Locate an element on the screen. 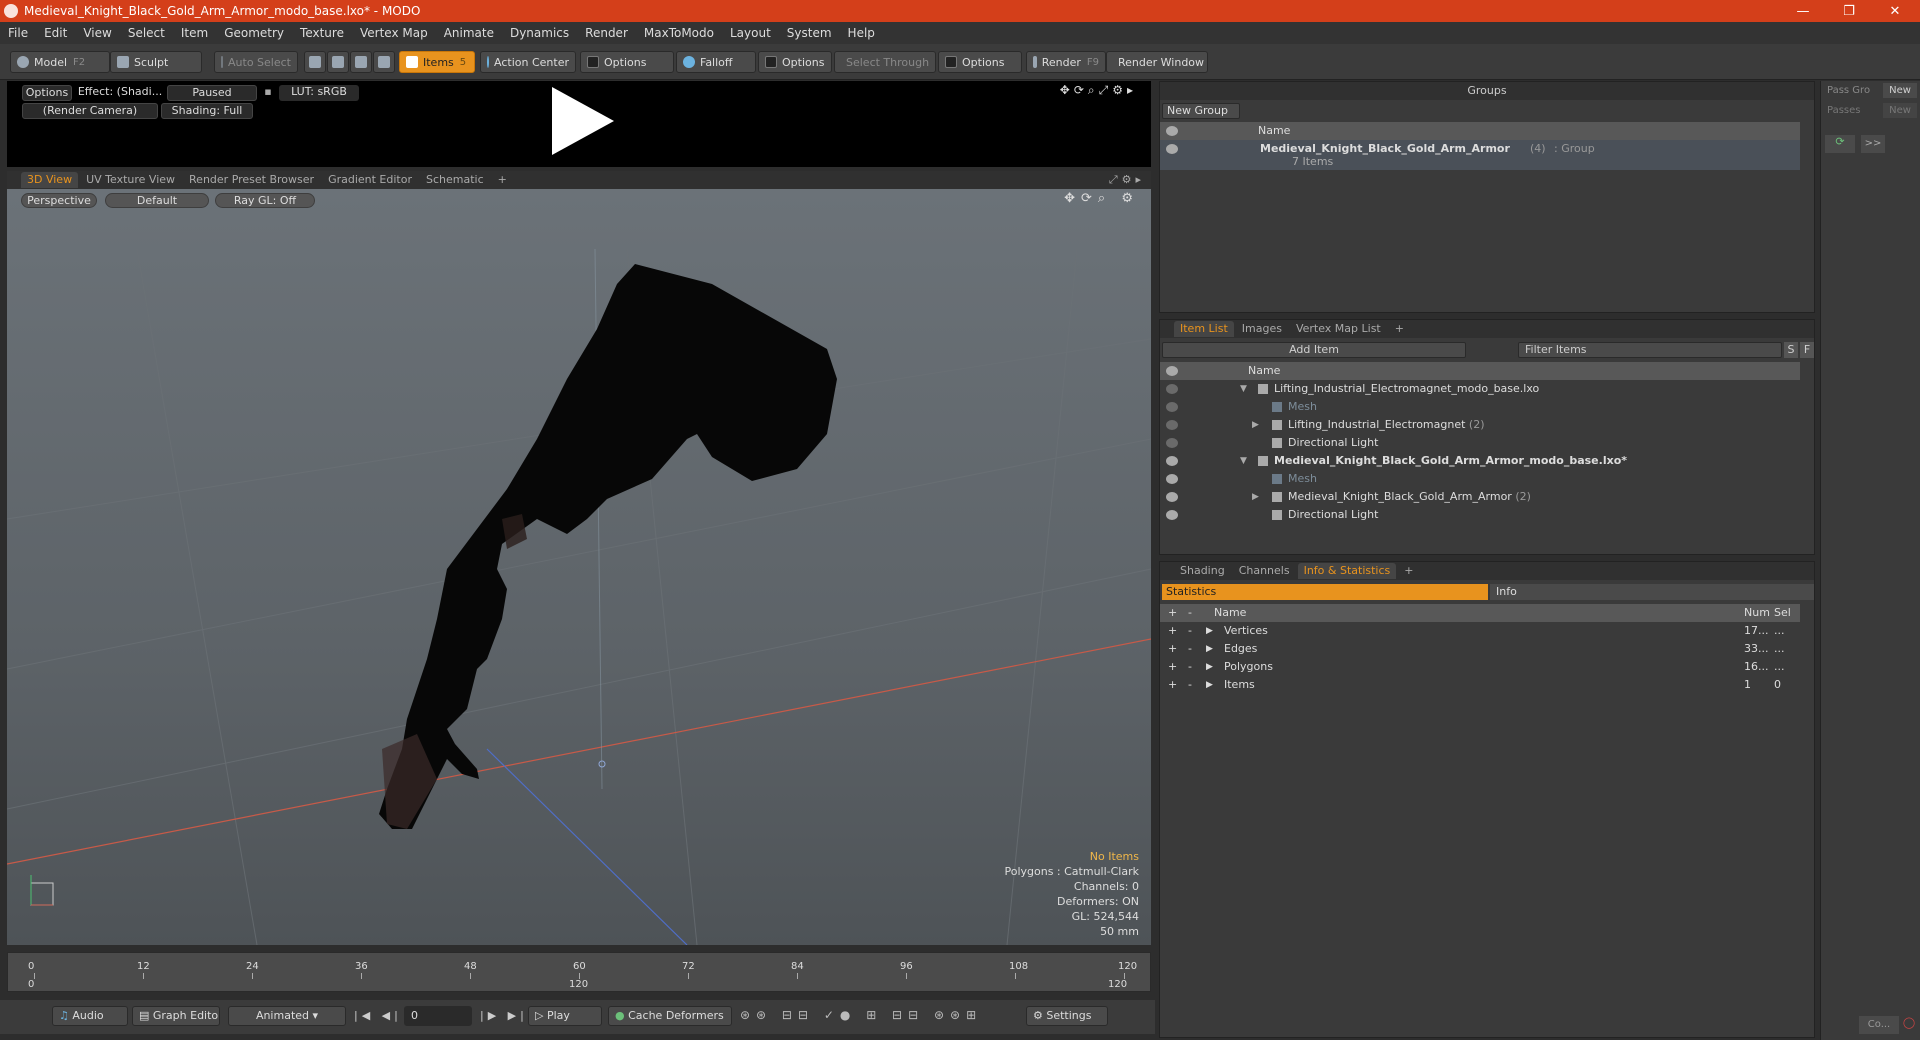  menu-layout: Layout is located at coordinates (750, 33).